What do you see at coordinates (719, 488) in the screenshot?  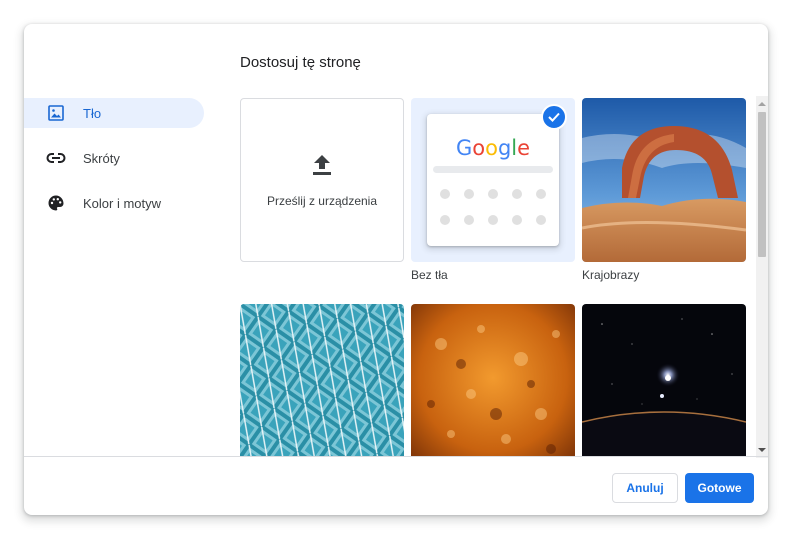 I see `done-button: Gotowe` at bounding box center [719, 488].